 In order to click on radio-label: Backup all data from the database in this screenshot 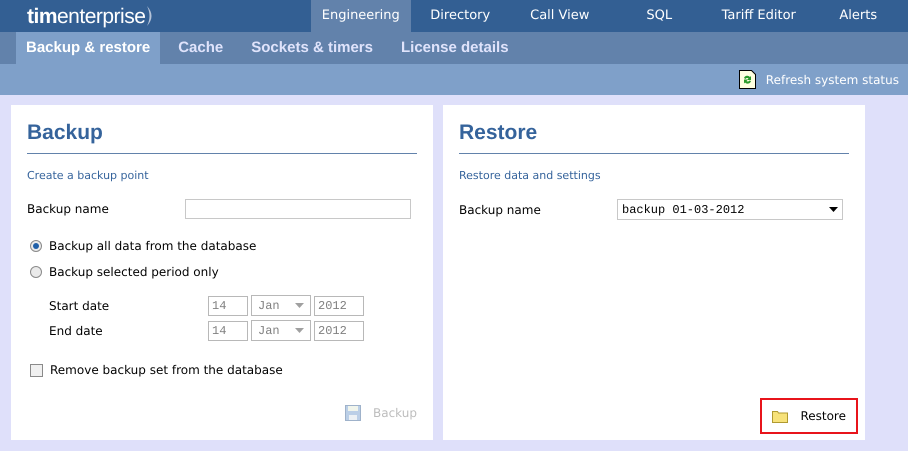, I will do `click(152, 246)`.